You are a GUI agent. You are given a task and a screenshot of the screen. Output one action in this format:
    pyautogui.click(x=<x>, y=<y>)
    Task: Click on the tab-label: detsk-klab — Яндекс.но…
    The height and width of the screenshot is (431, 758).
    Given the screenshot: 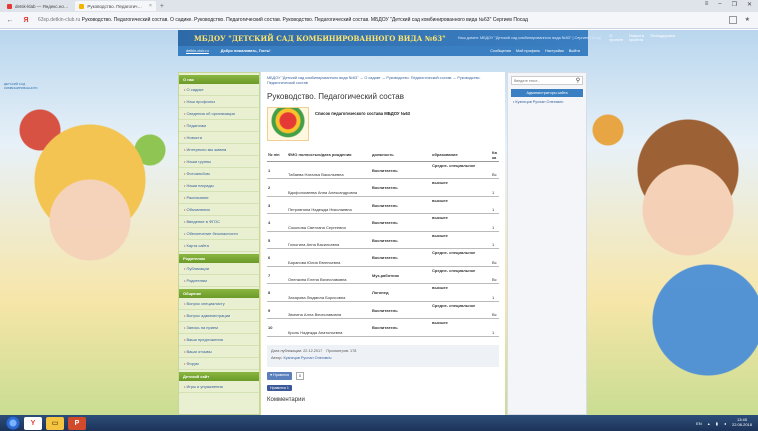 What is the action you would take?
    pyautogui.click(x=42, y=6)
    